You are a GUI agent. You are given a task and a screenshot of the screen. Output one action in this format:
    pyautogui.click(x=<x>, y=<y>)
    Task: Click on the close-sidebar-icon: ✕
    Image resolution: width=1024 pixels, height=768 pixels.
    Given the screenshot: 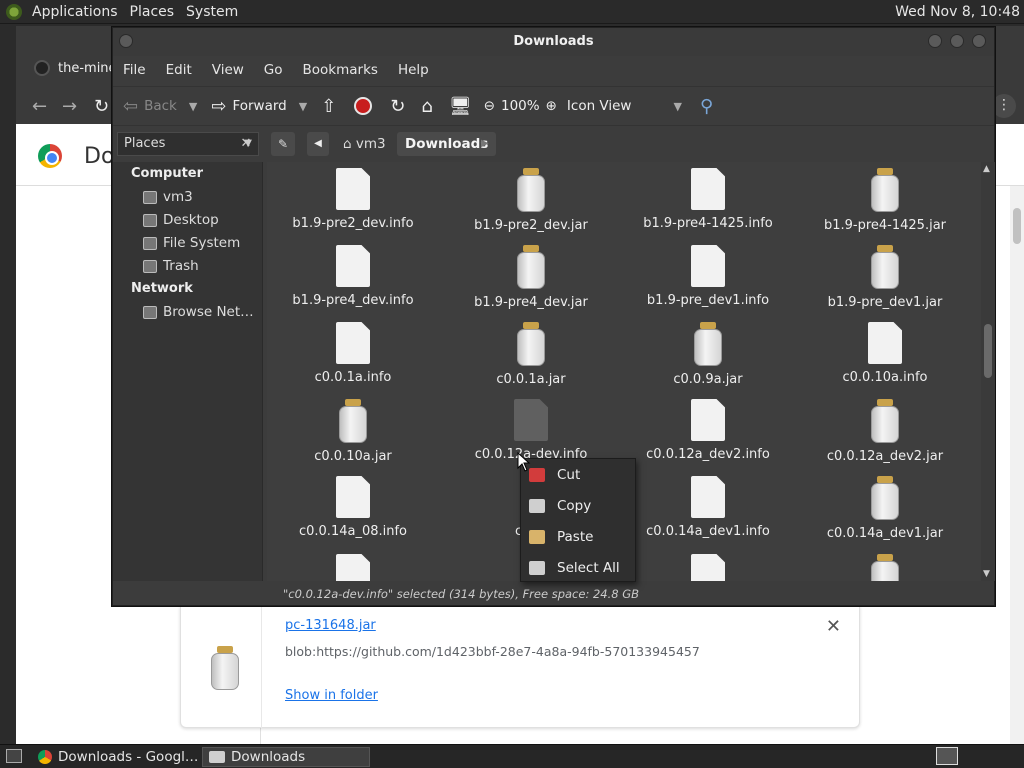 What is the action you would take?
    pyautogui.click(x=246, y=144)
    